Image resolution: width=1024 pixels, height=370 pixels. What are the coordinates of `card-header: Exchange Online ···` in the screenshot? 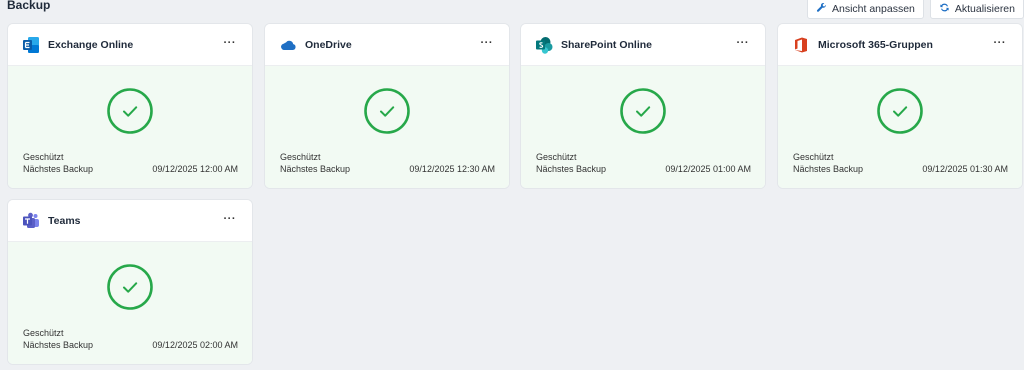 It's located at (130, 45).